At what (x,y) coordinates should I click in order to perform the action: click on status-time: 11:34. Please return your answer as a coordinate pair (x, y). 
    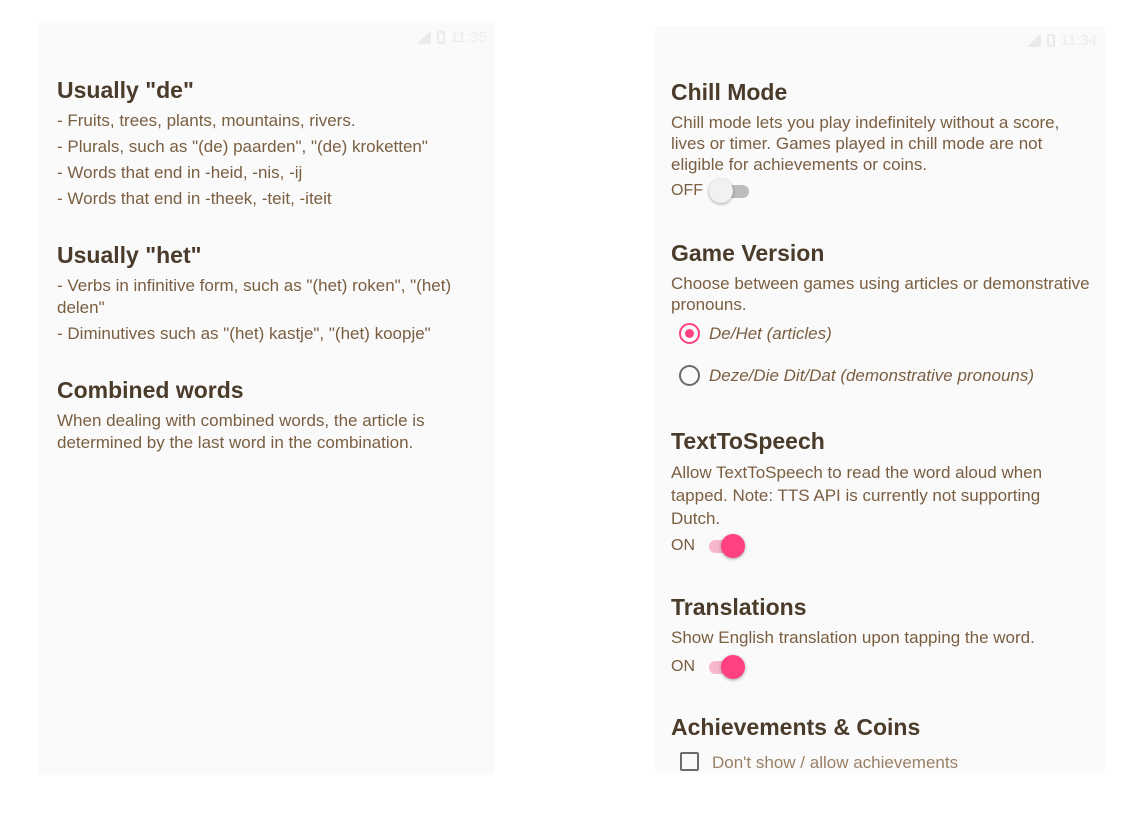
    Looking at the image, I should click on (1078, 40).